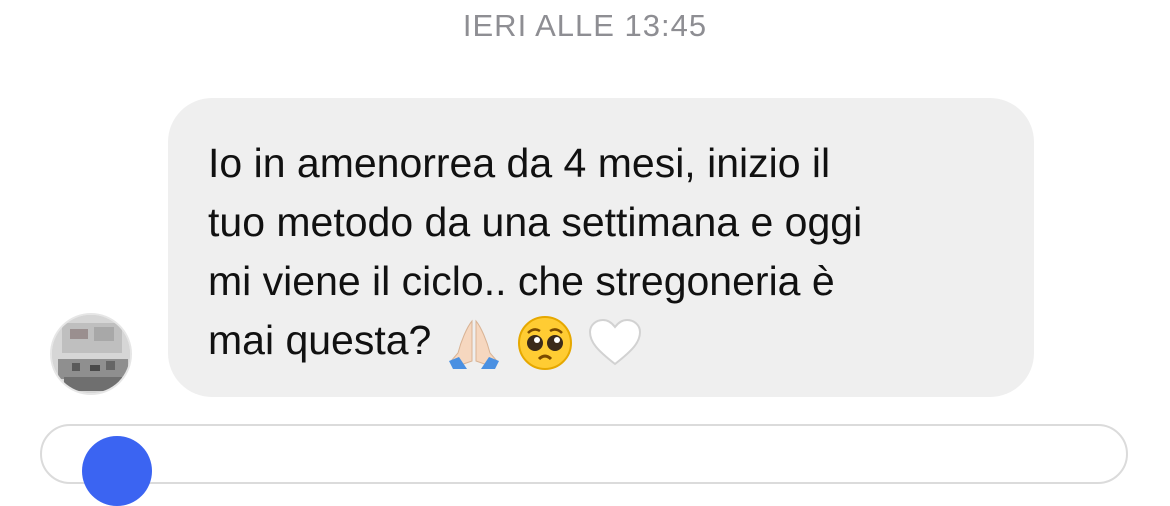  What do you see at coordinates (519, 163) in the screenshot?
I see `message-line: Io in amenorrea da 4 mesi, inizio il` at bounding box center [519, 163].